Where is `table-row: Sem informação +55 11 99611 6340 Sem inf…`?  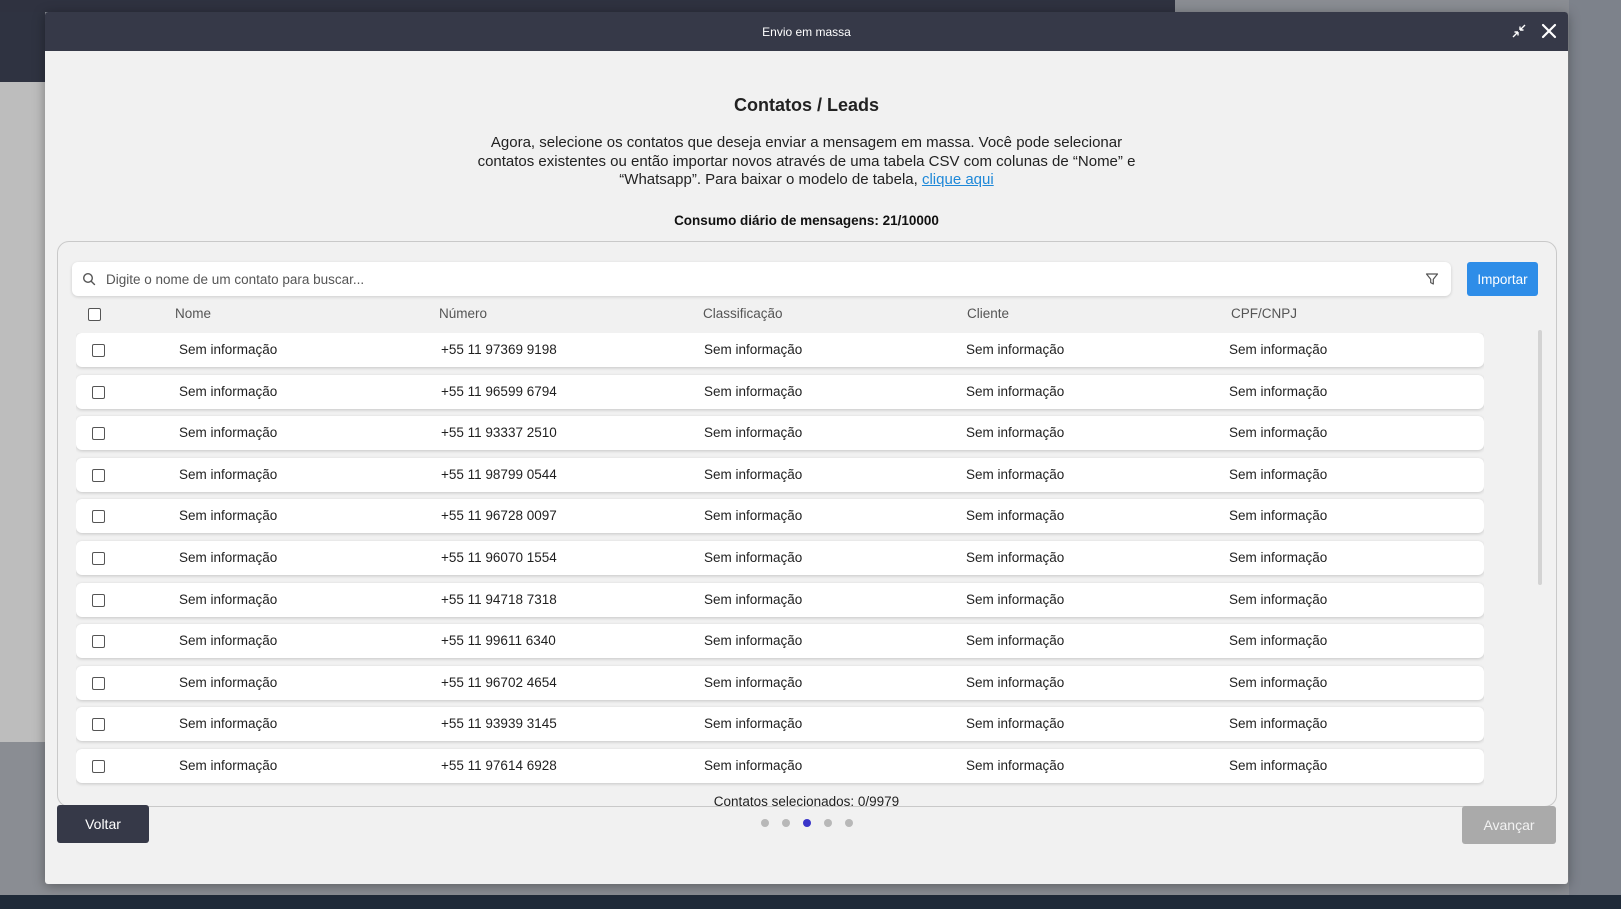
table-row: Sem informação +55 11 99611 6340 Sem inf… is located at coordinates (780, 641).